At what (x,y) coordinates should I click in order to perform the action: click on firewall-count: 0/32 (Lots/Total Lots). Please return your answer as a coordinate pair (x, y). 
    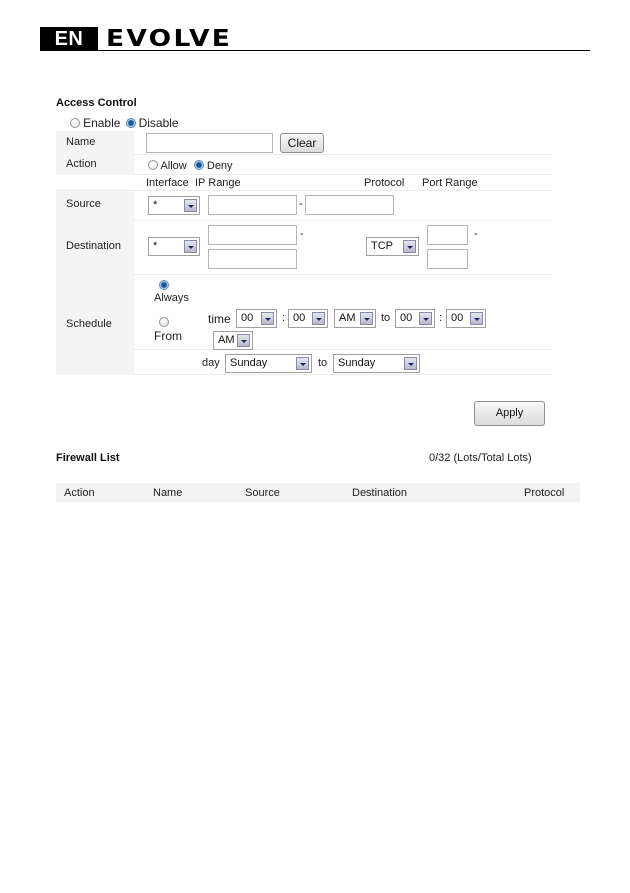
    Looking at the image, I should click on (480, 458).